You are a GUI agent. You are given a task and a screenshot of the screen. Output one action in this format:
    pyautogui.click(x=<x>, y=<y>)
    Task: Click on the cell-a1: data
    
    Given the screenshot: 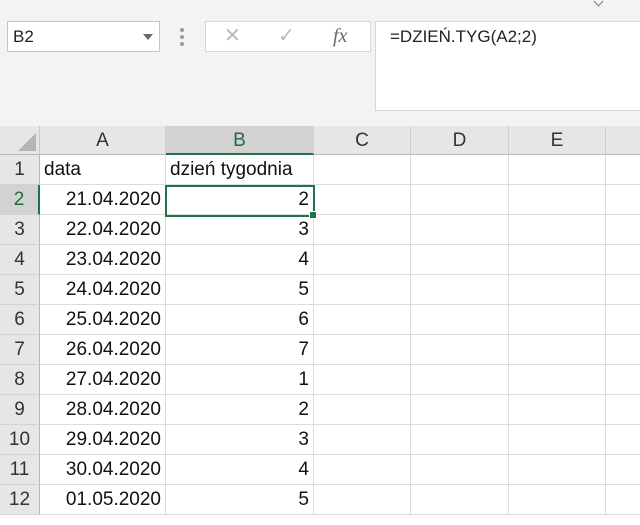 What is the action you would take?
    pyautogui.click(x=103, y=170)
    